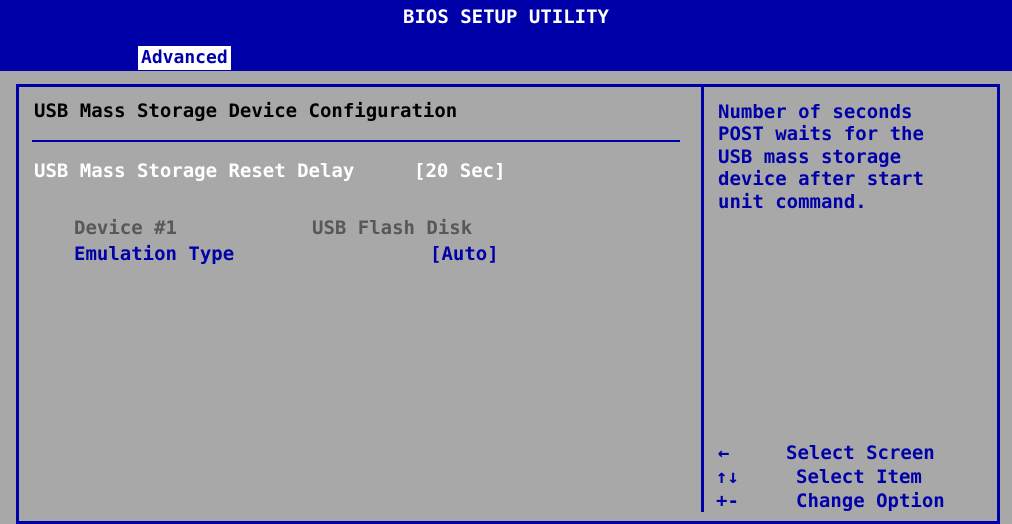  What do you see at coordinates (194, 171) in the screenshot?
I see `reset-delay-label: USB Mass Storage Reset Delay` at bounding box center [194, 171].